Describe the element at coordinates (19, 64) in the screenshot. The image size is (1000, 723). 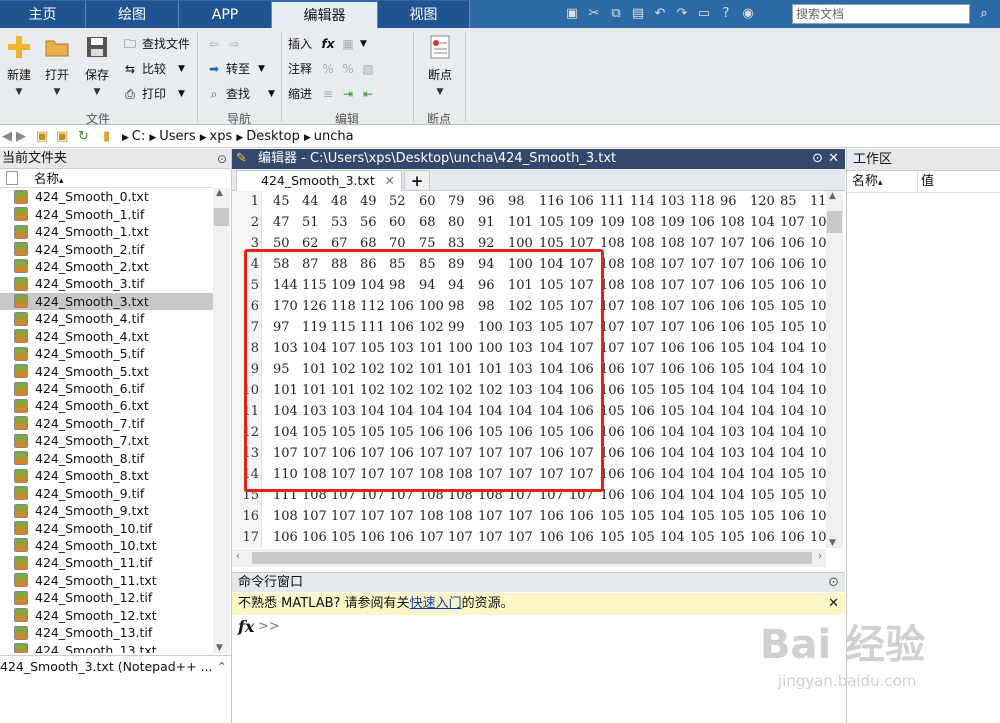
I see `new-button: 新建 ▼` at that location.